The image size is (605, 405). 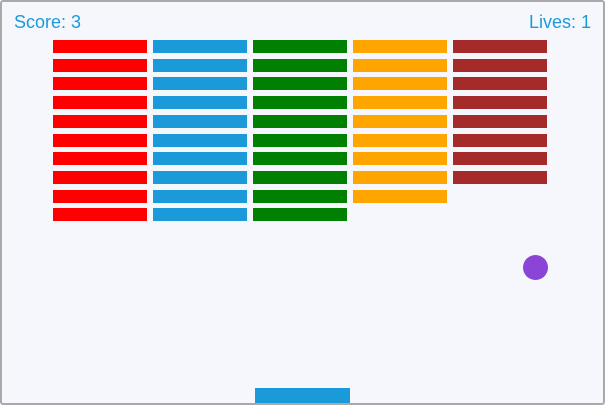 I want to click on lives-display: Lives: 1, so click(x=559, y=22).